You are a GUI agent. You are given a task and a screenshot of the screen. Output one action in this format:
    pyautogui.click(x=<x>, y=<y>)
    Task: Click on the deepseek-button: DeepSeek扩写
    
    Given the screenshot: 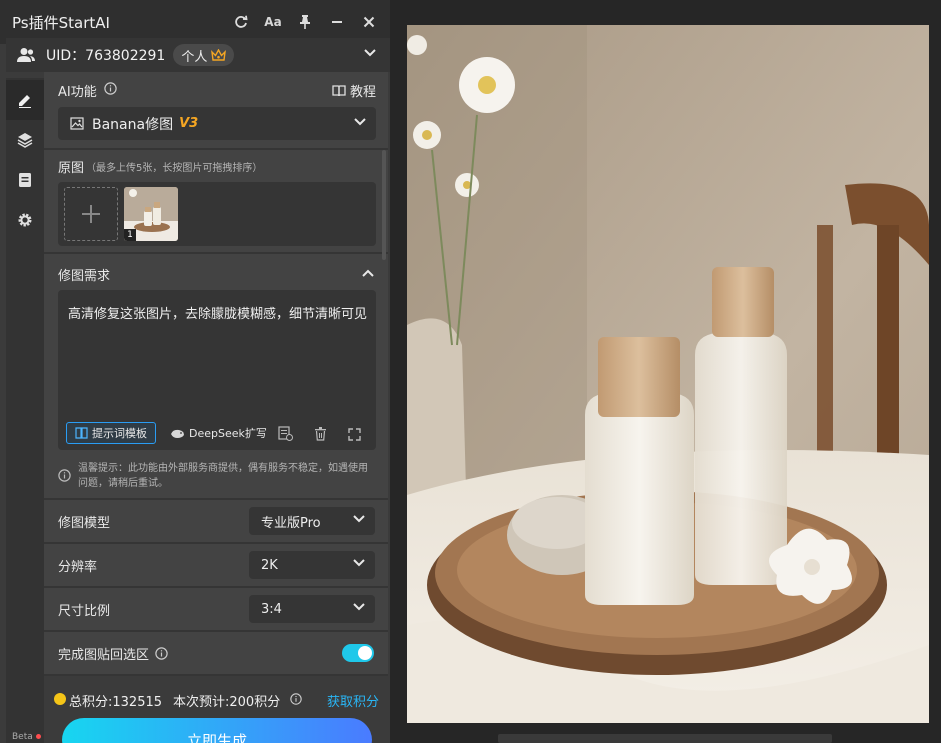 What is the action you would take?
    pyautogui.click(x=218, y=433)
    